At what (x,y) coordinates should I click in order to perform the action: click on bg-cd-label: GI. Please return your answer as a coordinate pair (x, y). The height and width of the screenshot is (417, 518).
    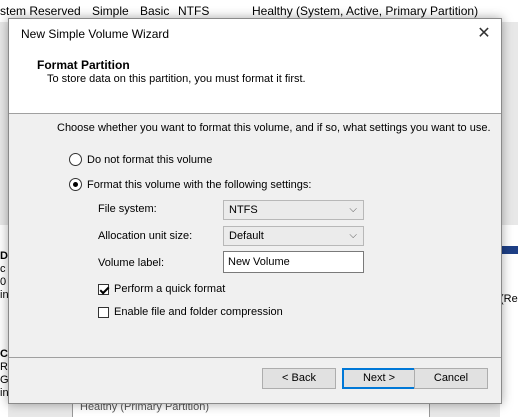
    Looking at the image, I should click on (4, 380).